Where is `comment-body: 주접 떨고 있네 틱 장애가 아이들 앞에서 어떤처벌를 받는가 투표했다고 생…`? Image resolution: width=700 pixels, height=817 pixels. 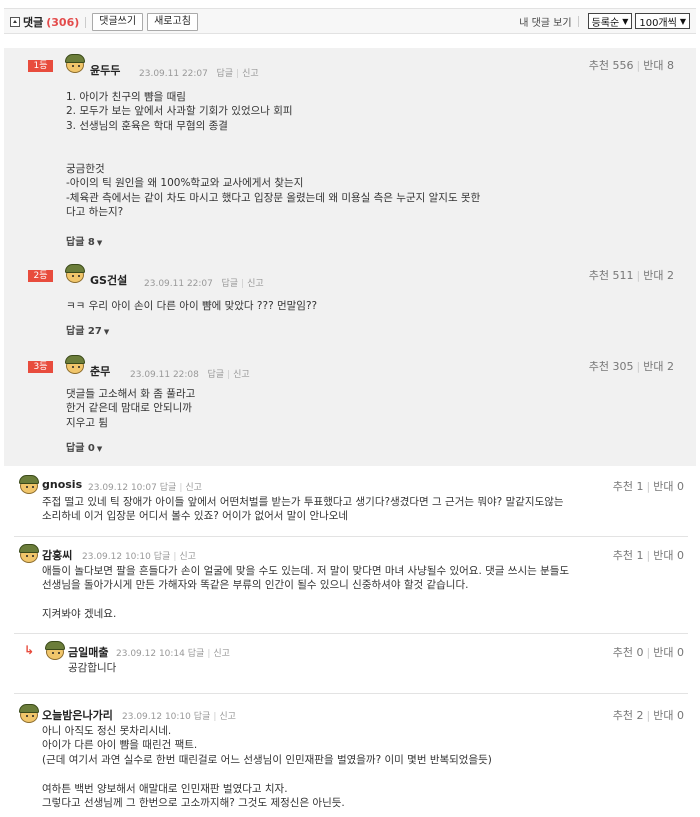
comment-body: 주접 떨고 있네 틱 장애가 아이들 앞에서 어떤처벌를 받는가 투표했다고 생… is located at coordinates (303, 509).